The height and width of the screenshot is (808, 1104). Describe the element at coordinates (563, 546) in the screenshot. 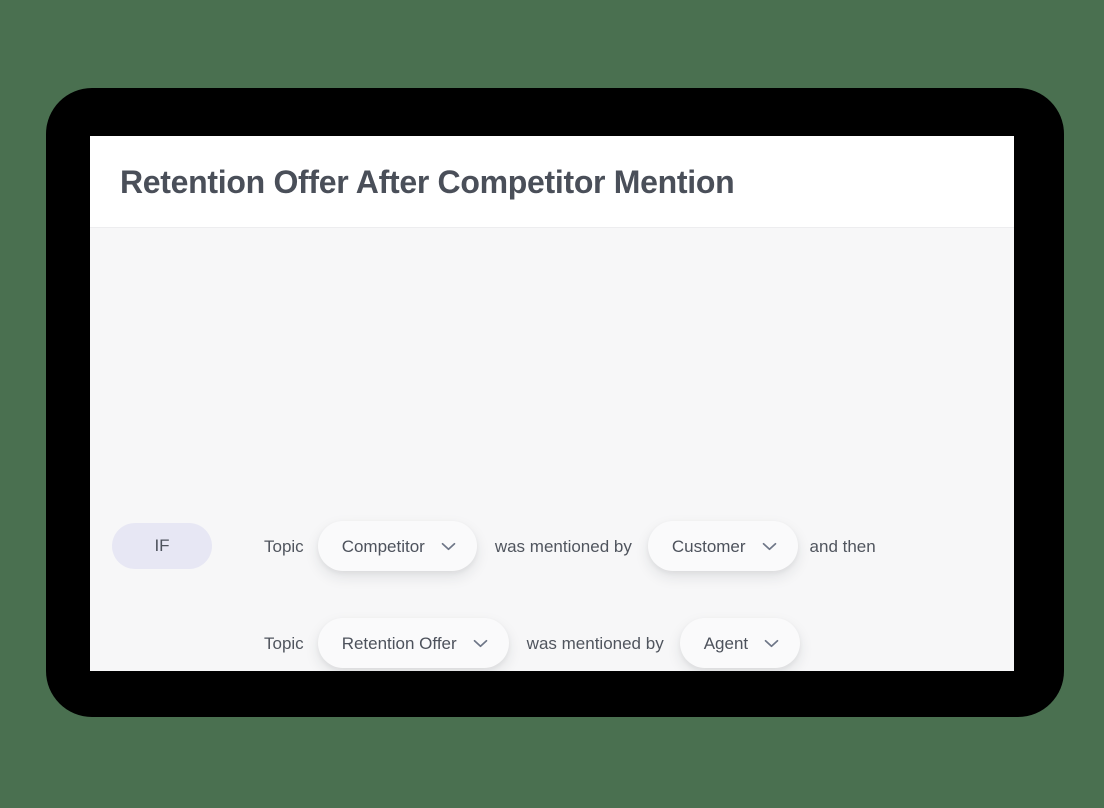

I see `mentioned-by-label-1: was mentioned by` at that location.